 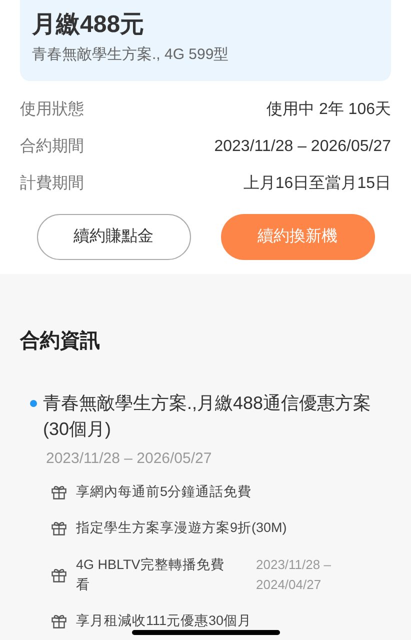 I want to click on perk-period: 2023/11/28 – 2024/04/27, so click(x=294, y=575).